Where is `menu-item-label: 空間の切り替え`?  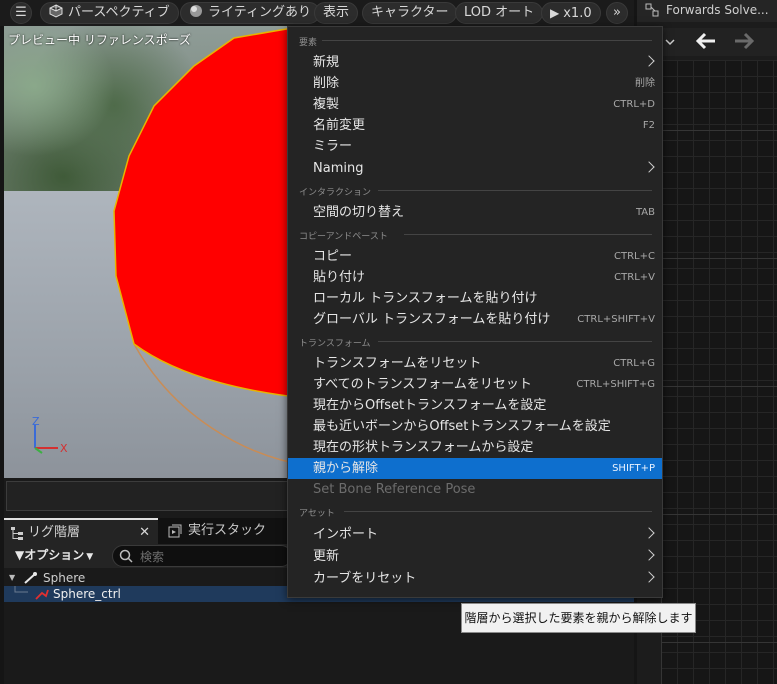
menu-item-label: 空間の切り替え is located at coordinates (359, 212).